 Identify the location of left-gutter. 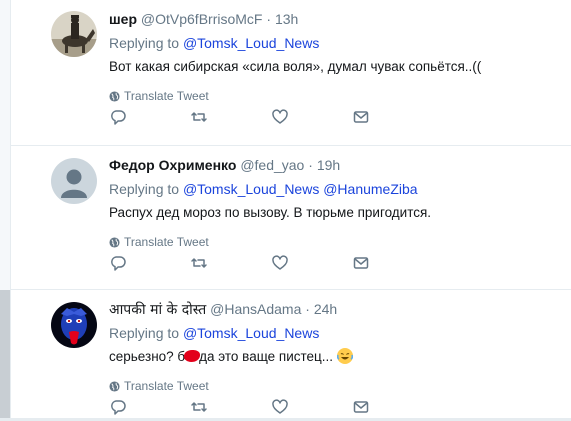
(5, 209).